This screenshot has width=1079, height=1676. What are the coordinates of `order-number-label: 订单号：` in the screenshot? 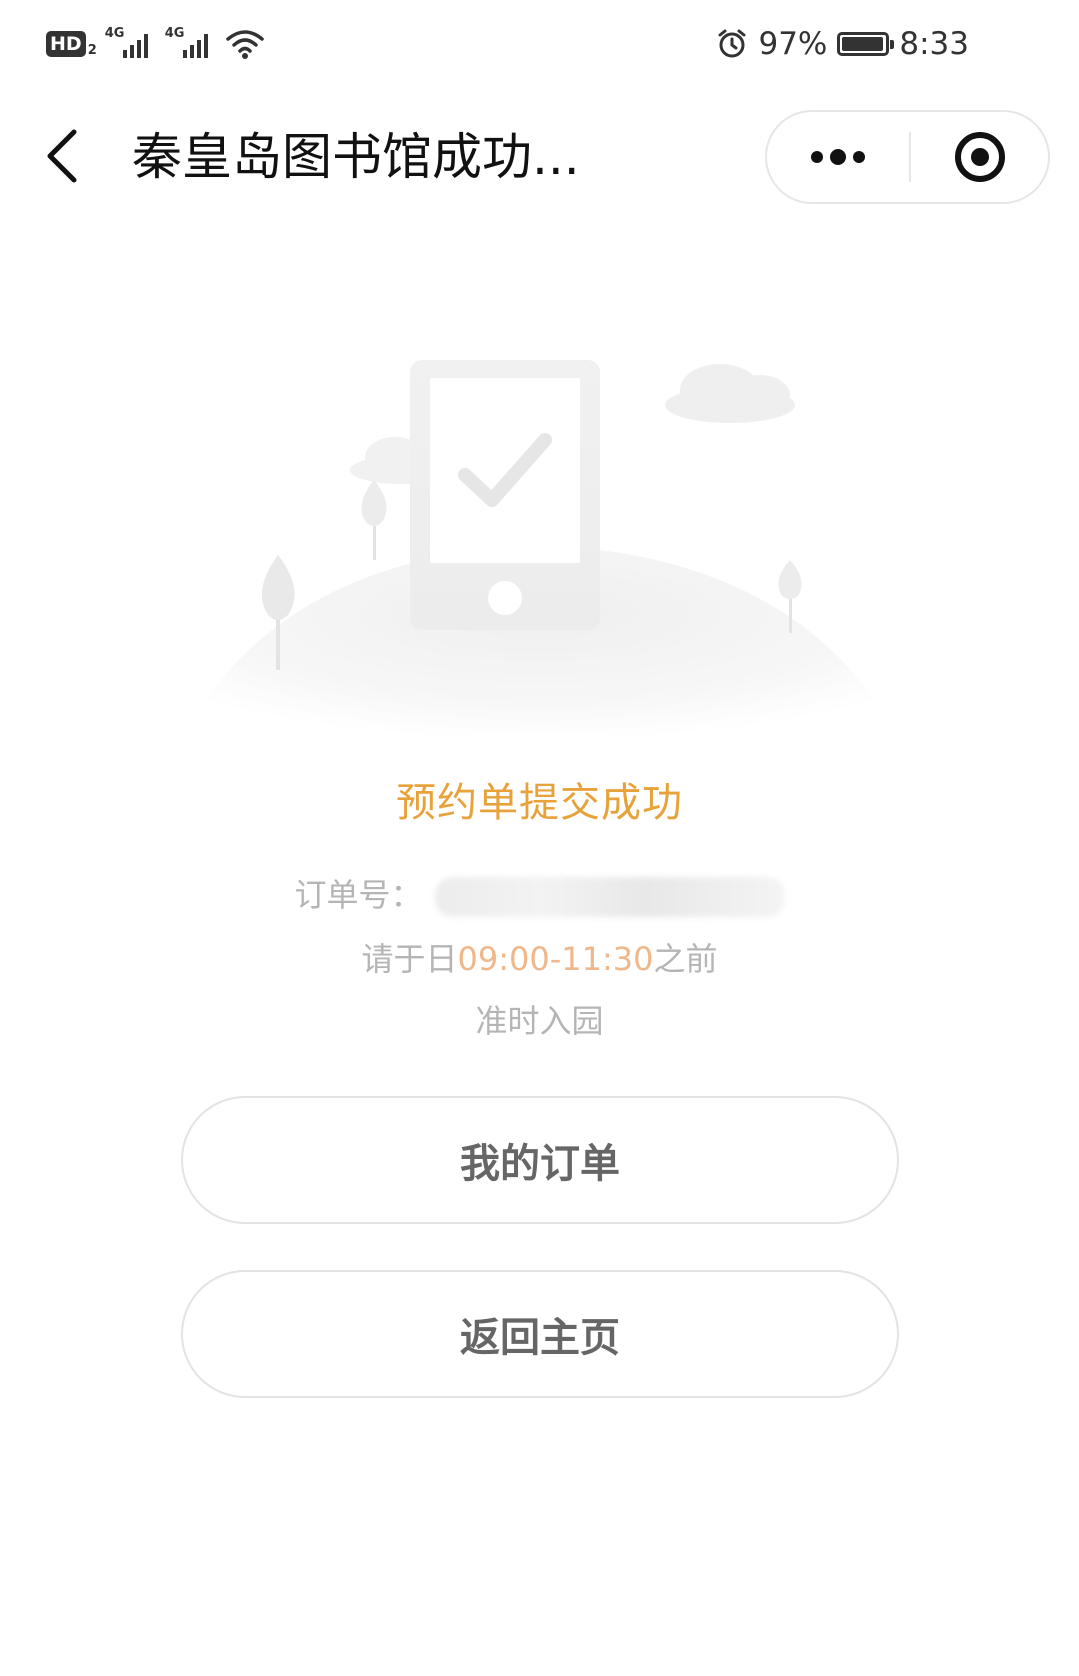 It's located at (358, 895).